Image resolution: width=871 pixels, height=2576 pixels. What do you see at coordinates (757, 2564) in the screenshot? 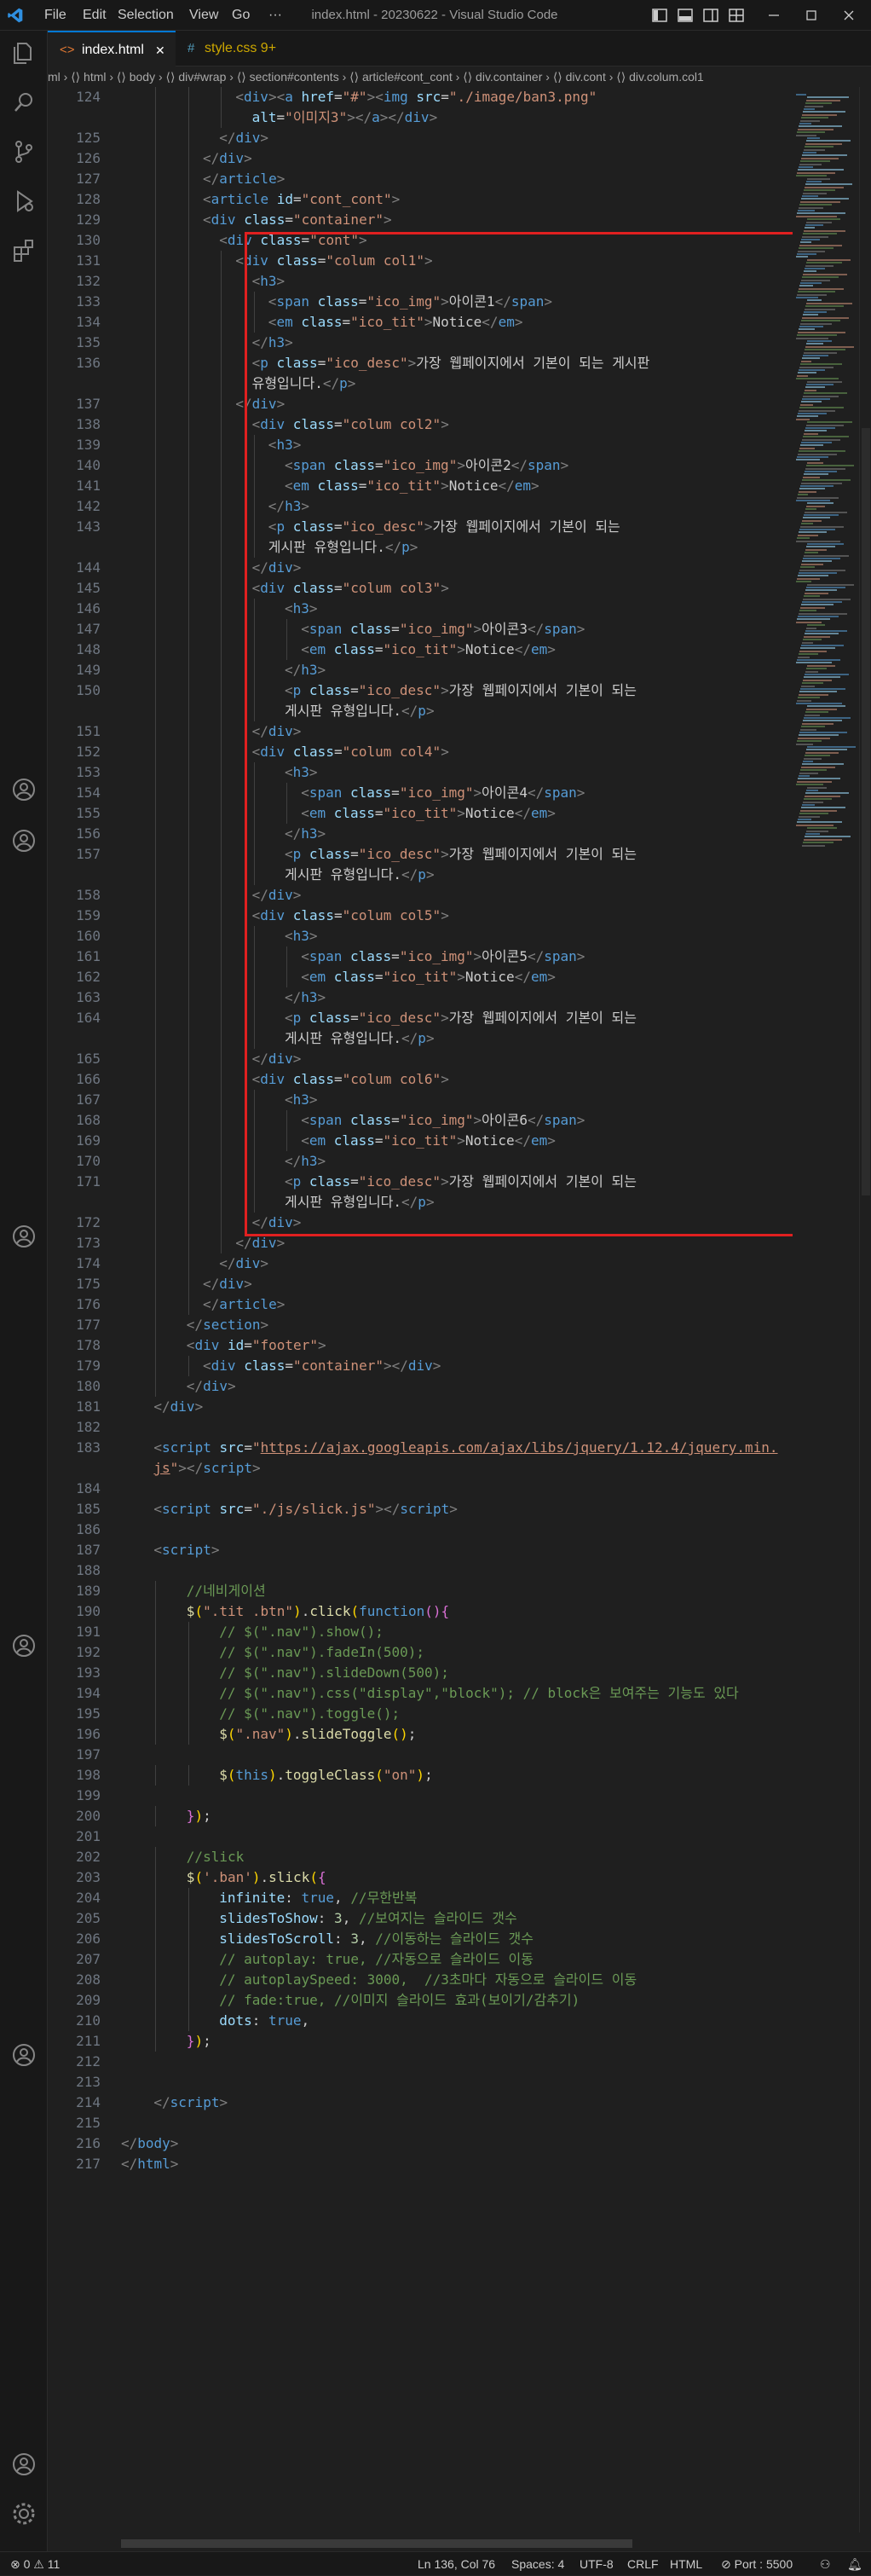
I see `live-server-port: ⊘ Port : 5500` at bounding box center [757, 2564].